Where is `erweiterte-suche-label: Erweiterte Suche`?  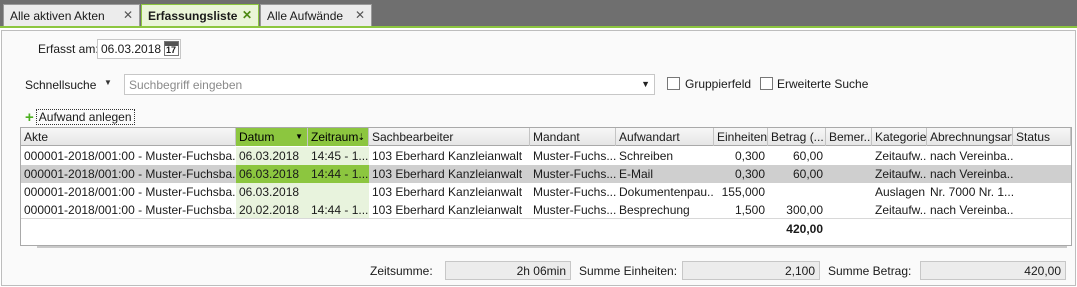
erweiterte-suche-label: Erweiterte Suche is located at coordinates (823, 84).